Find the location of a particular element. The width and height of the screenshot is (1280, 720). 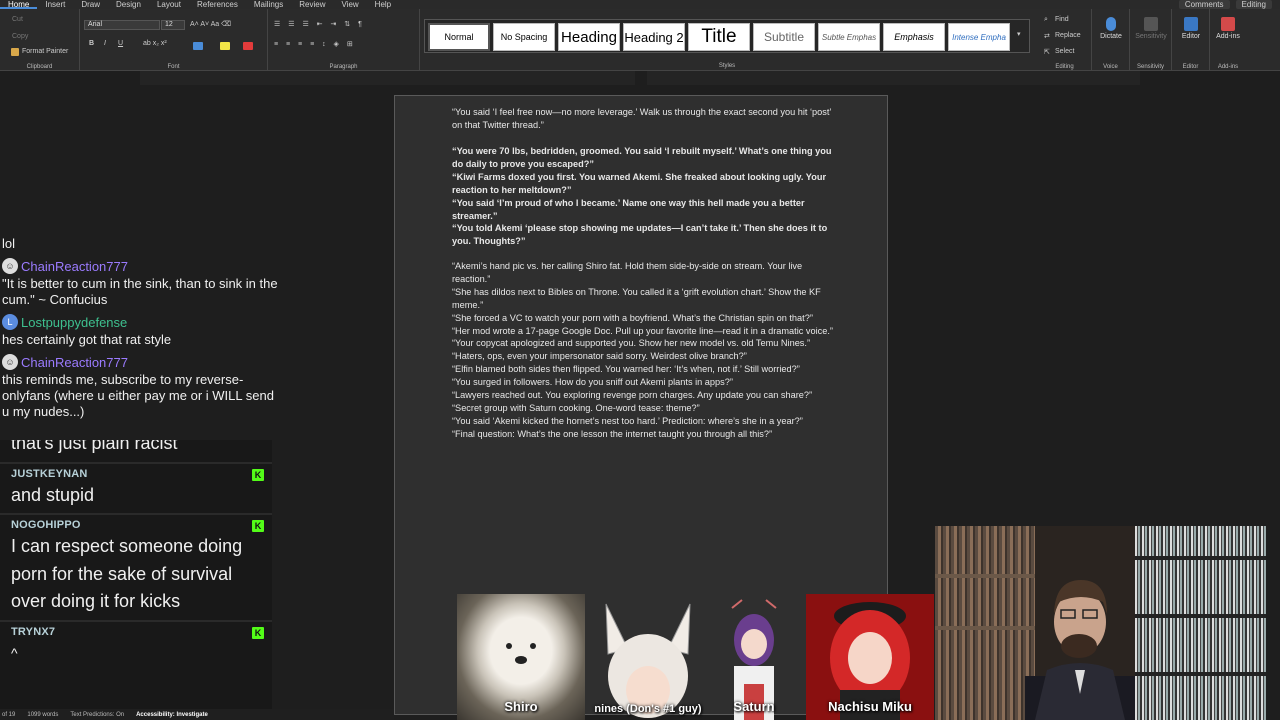

strikethrough-icon: ab x₂ x² is located at coordinates (155, 43).